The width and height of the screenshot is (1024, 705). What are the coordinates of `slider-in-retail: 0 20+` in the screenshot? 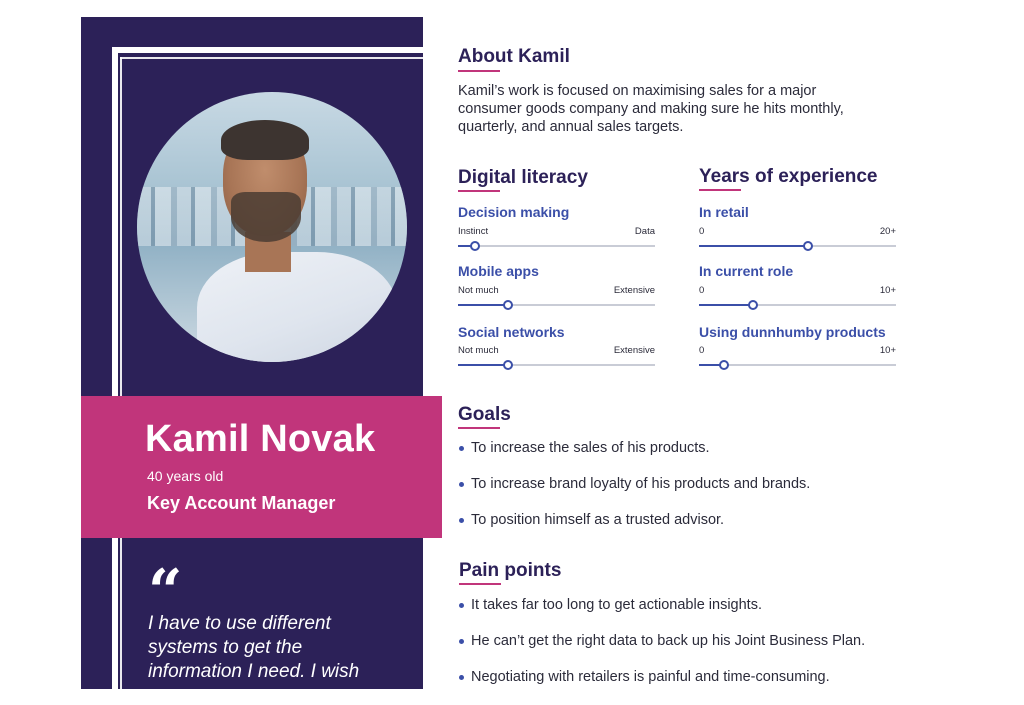 It's located at (797, 238).